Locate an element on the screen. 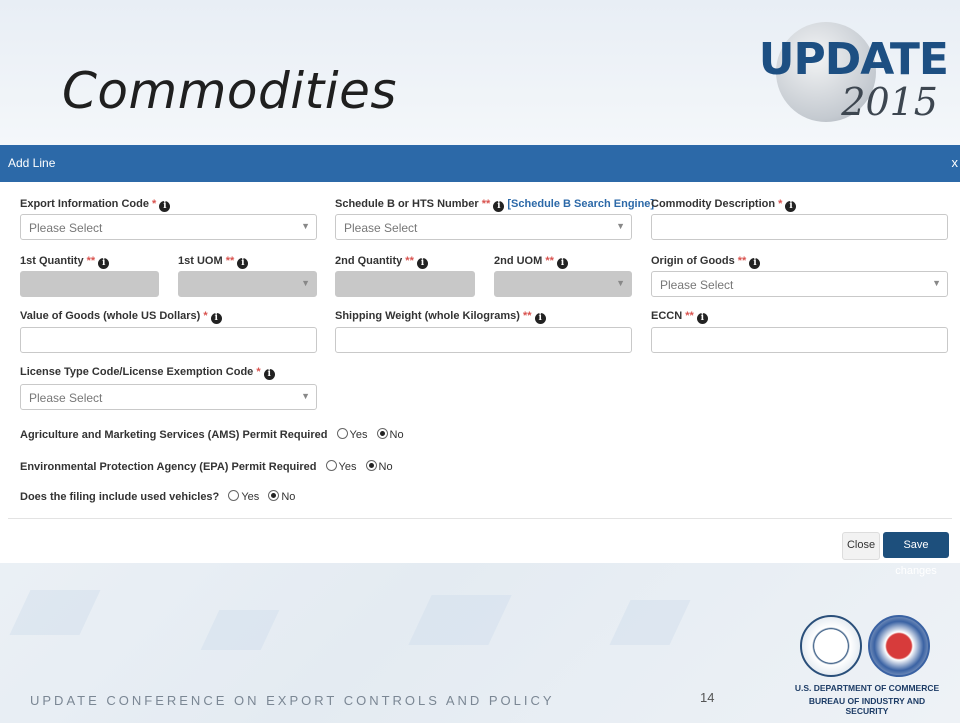  page-number: 14 is located at coordinates (707, 697).